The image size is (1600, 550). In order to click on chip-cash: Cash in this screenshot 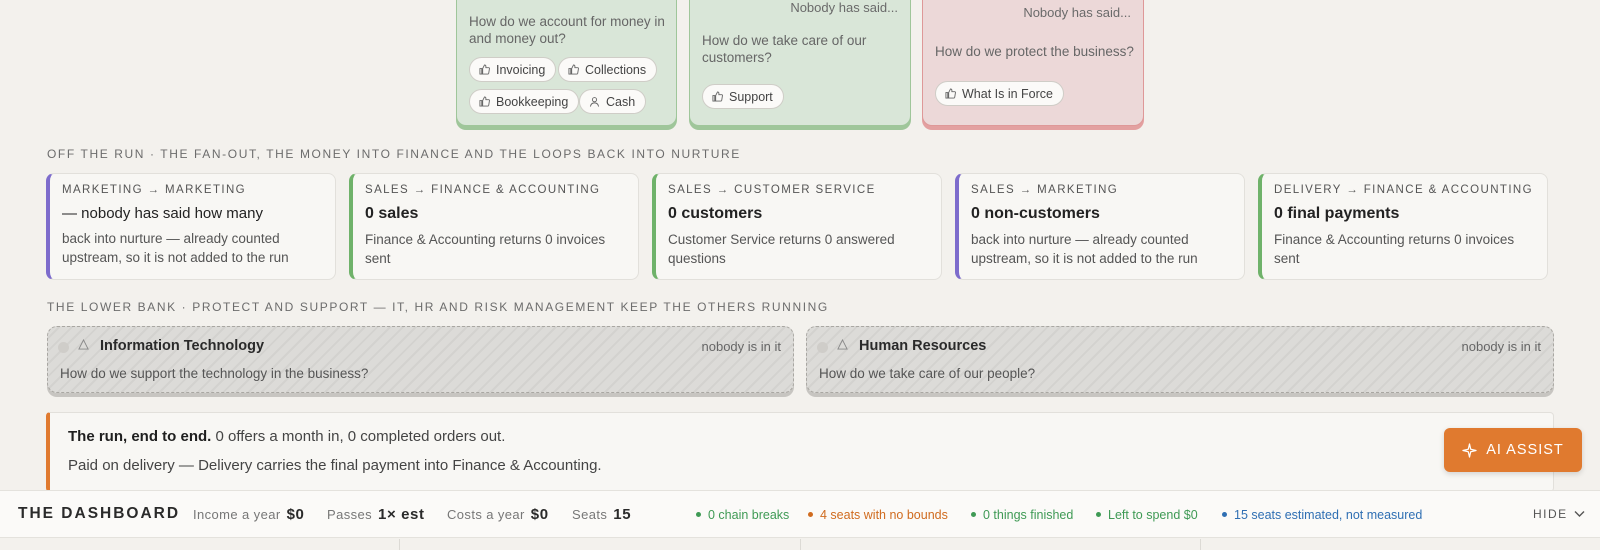, I will do `click(613, 101)`.